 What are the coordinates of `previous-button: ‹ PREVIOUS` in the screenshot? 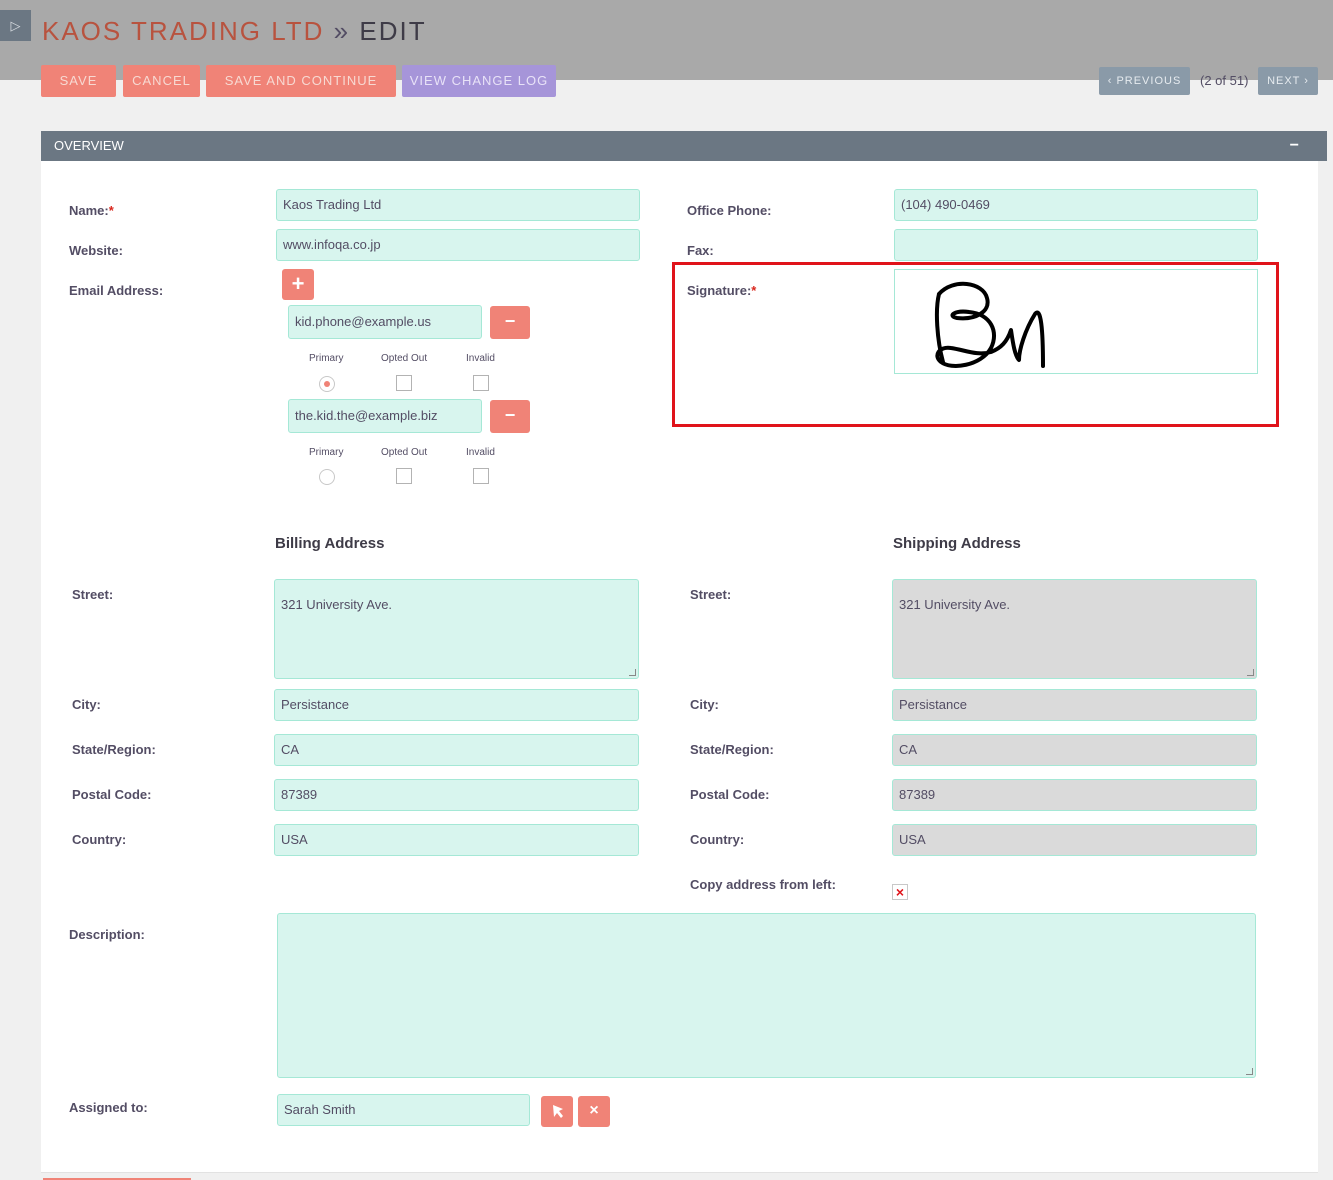 It's located at (1144, 81).